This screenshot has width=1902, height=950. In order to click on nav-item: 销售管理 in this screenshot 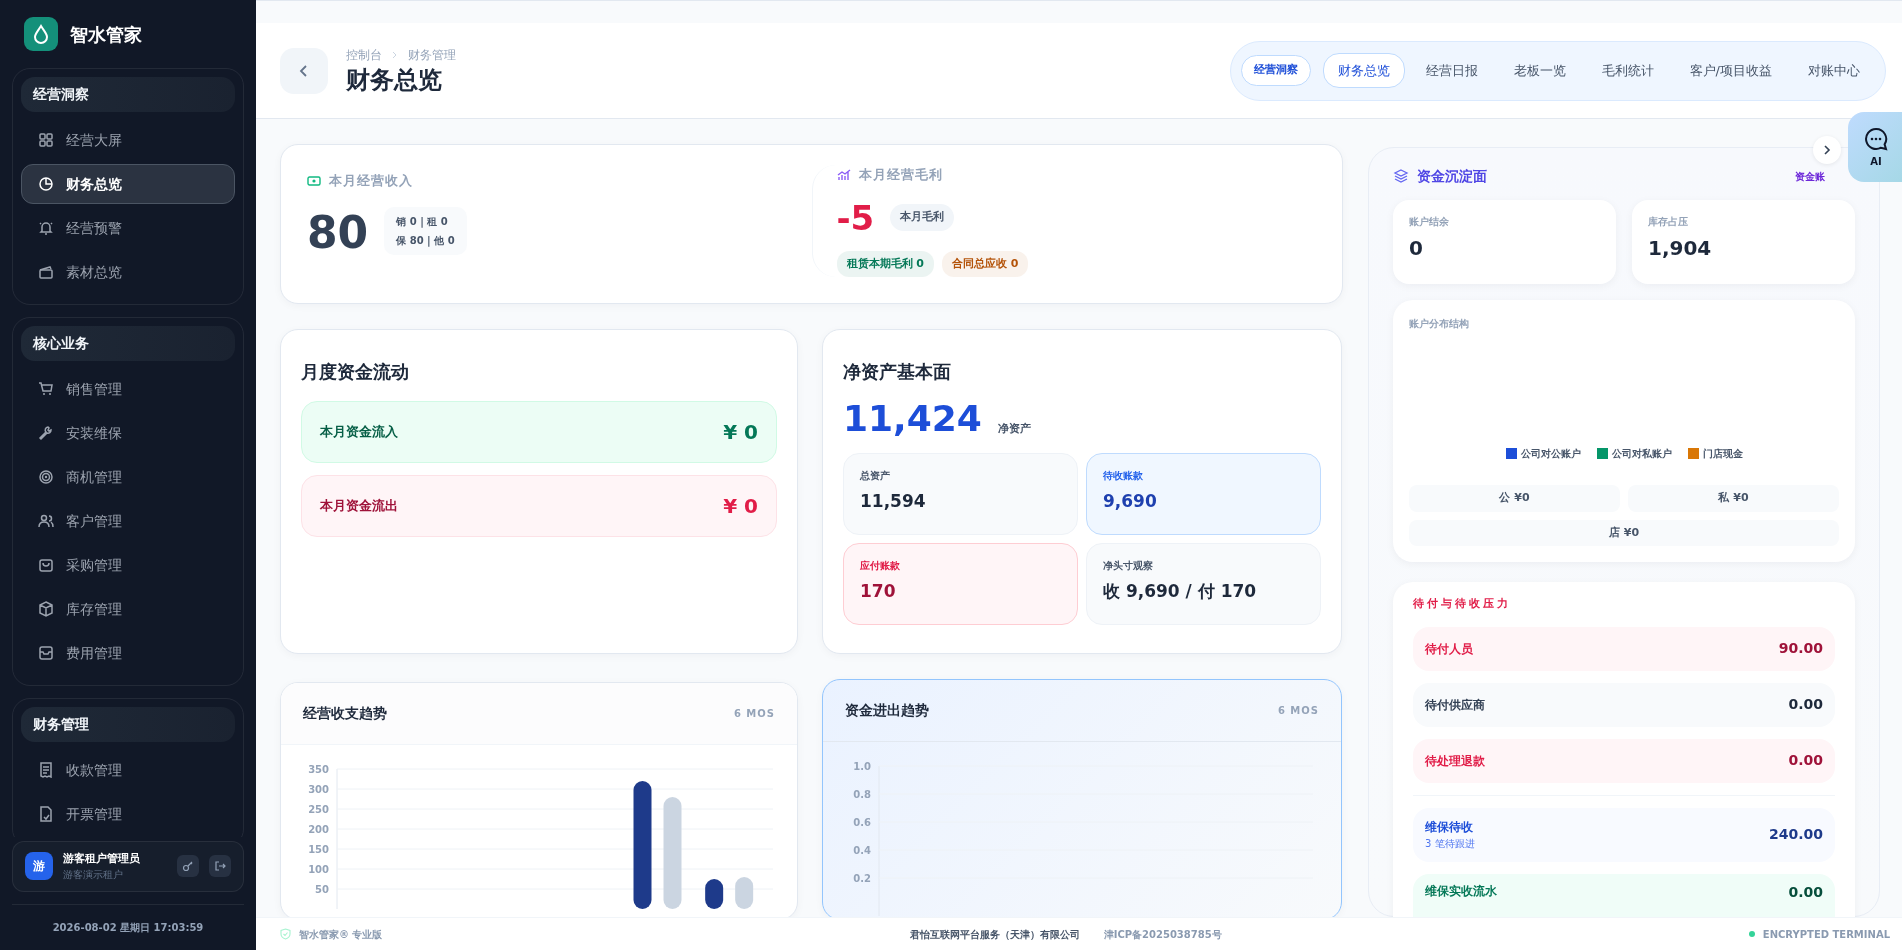, I will do `click(128, 389)`.